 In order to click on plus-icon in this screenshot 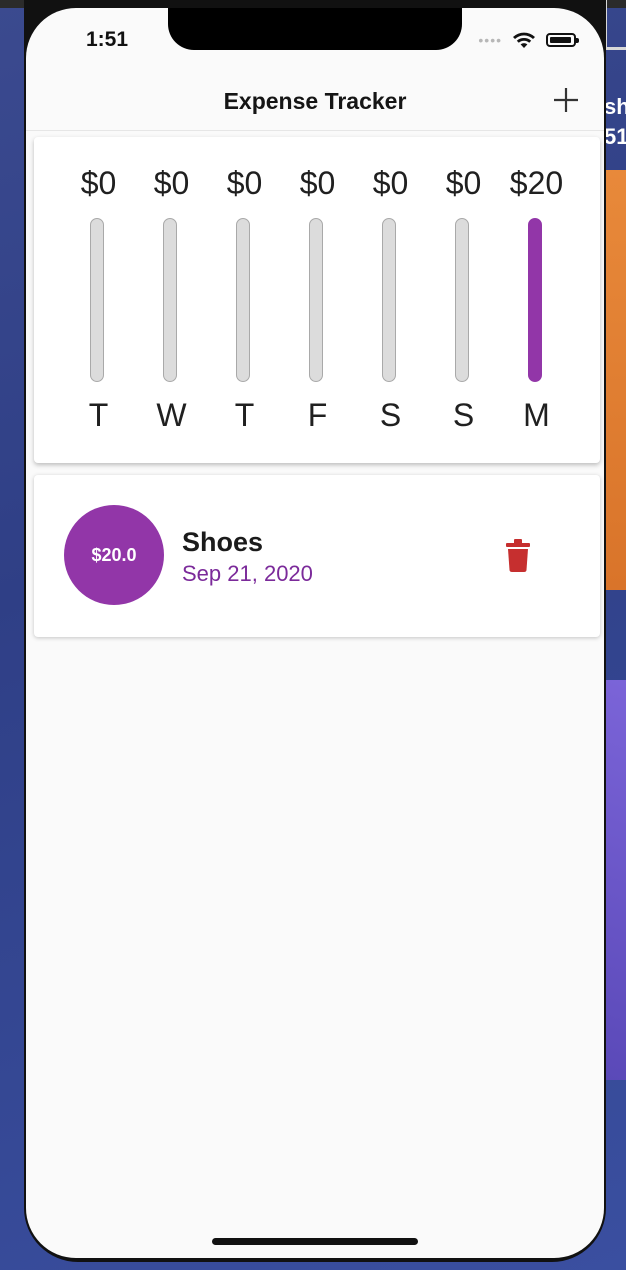, I will do `click(566, 100)`.